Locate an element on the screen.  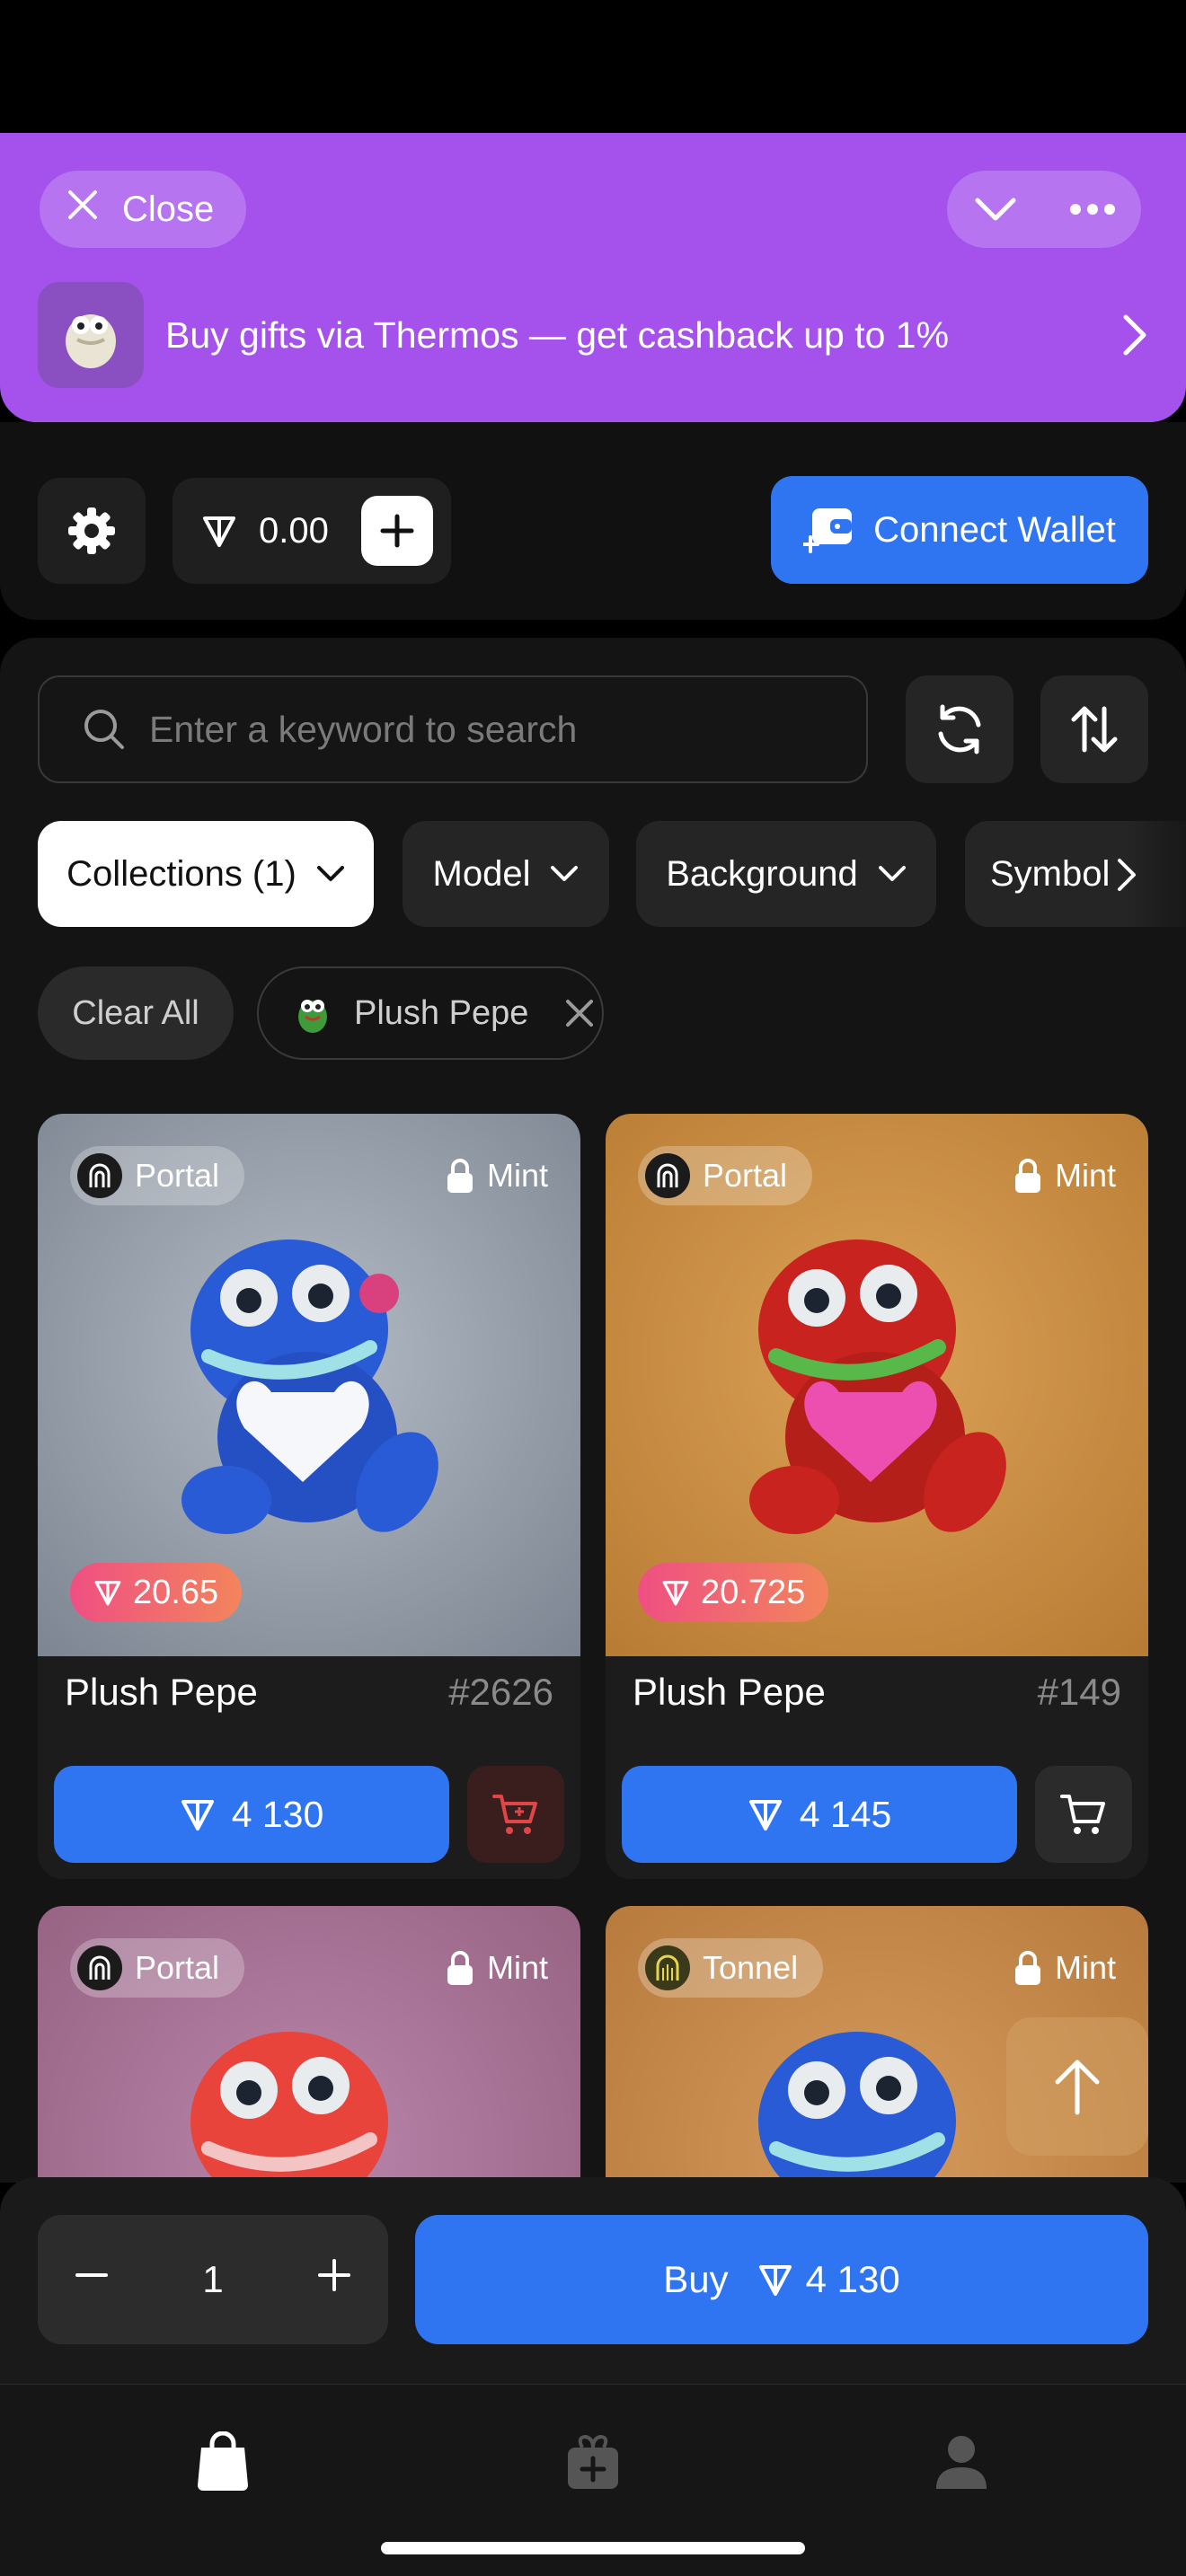
gear-icon is located at coordinates (91, 530).